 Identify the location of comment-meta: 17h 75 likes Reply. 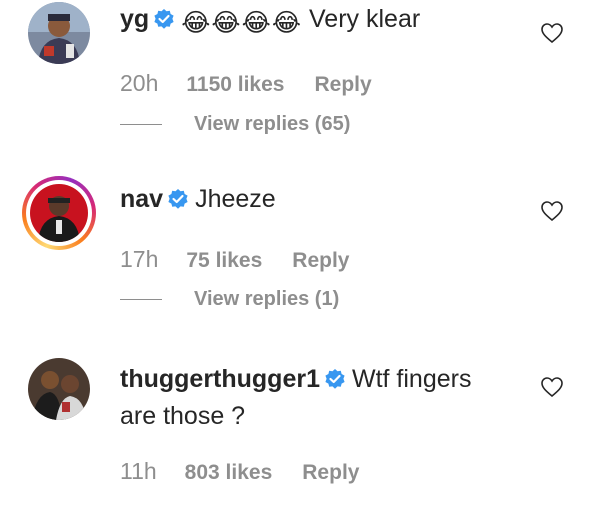
(234, 259).